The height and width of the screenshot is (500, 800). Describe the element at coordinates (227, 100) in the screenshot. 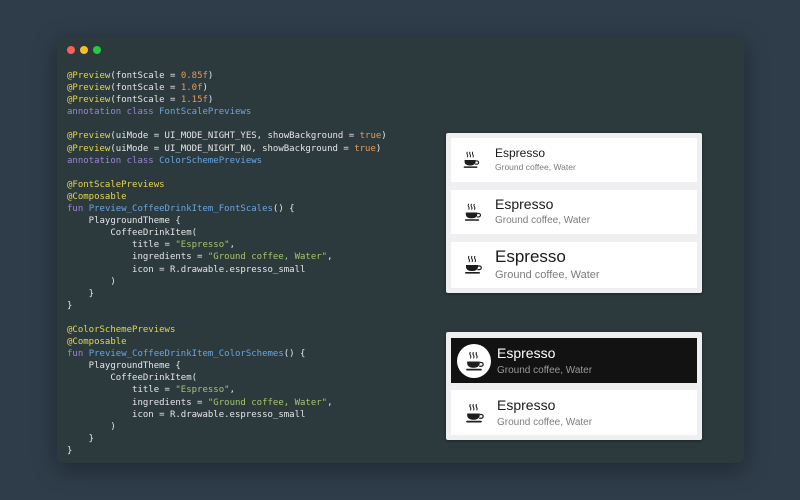

I see `code-line: @Preview(fontScale = 1.15f)` at that location.